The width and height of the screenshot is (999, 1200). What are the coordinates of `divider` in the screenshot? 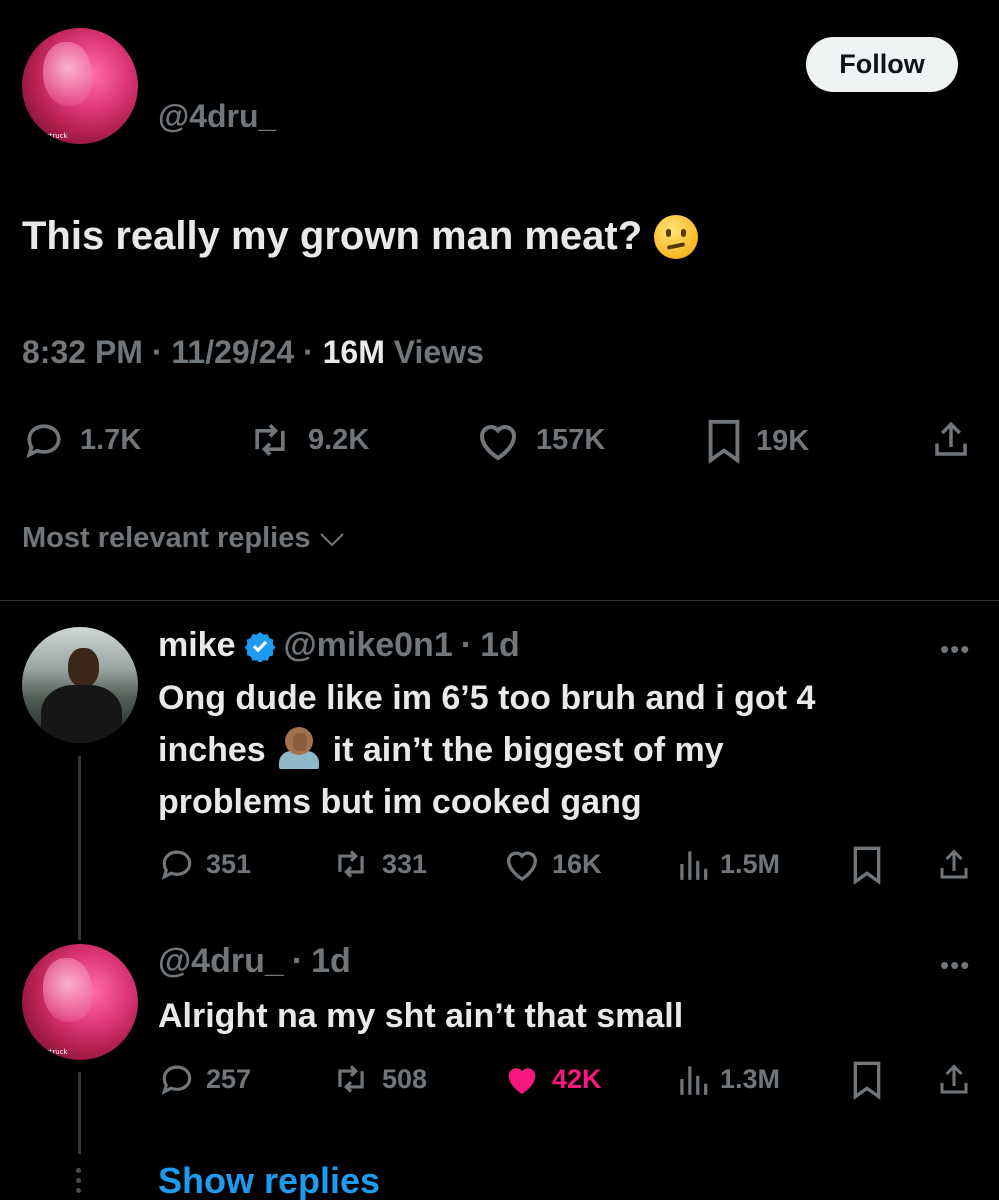 It's located at (499, 600).